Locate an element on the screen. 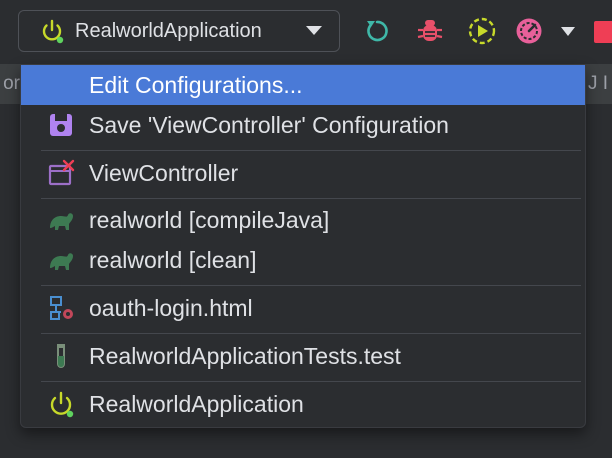 This screenshot has height=458, width=612. main-toolbar: RealworldApplication is located at coordinates (306, 32).